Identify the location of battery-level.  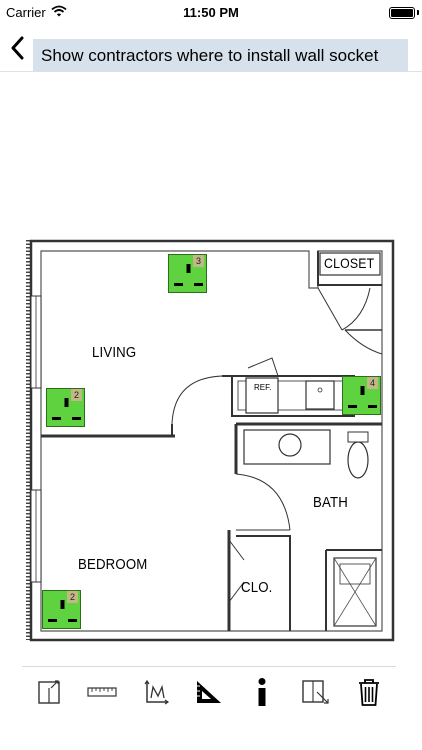
(402, 13).